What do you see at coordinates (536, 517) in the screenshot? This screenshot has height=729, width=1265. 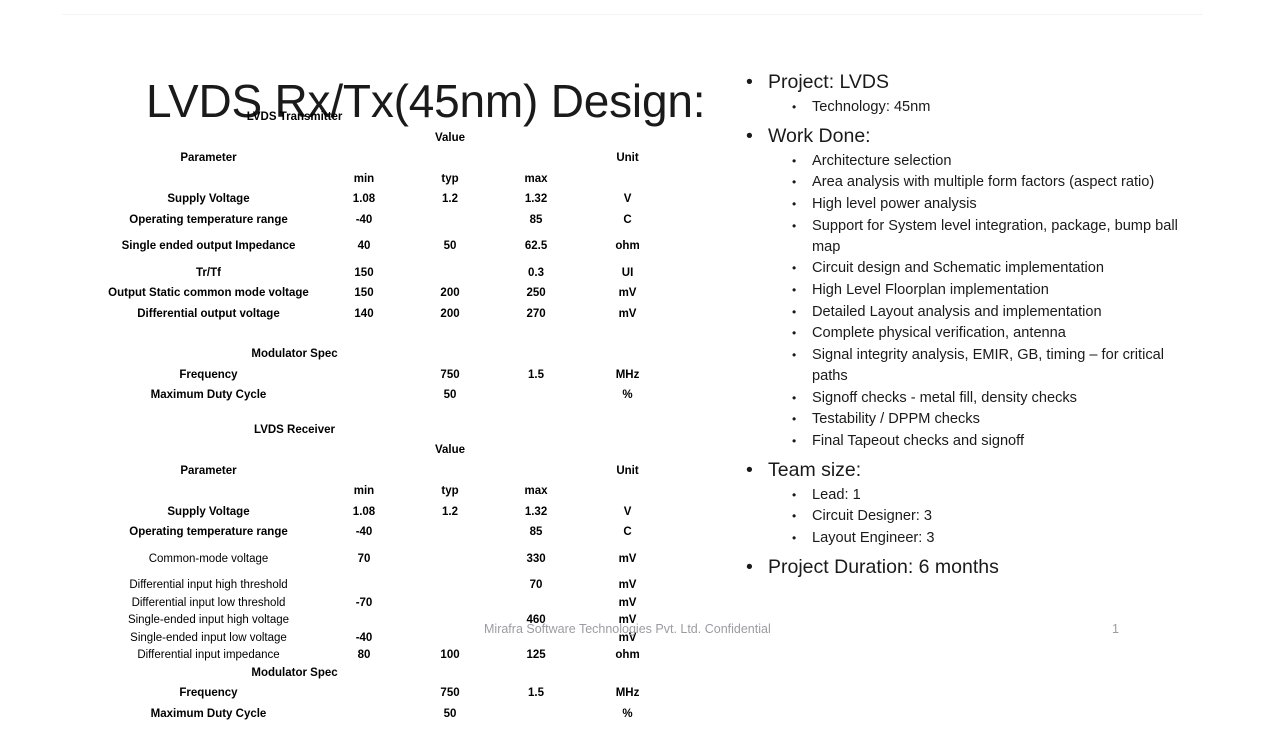 I see `cell-max: 1.32` at bounding box center [536, 517].